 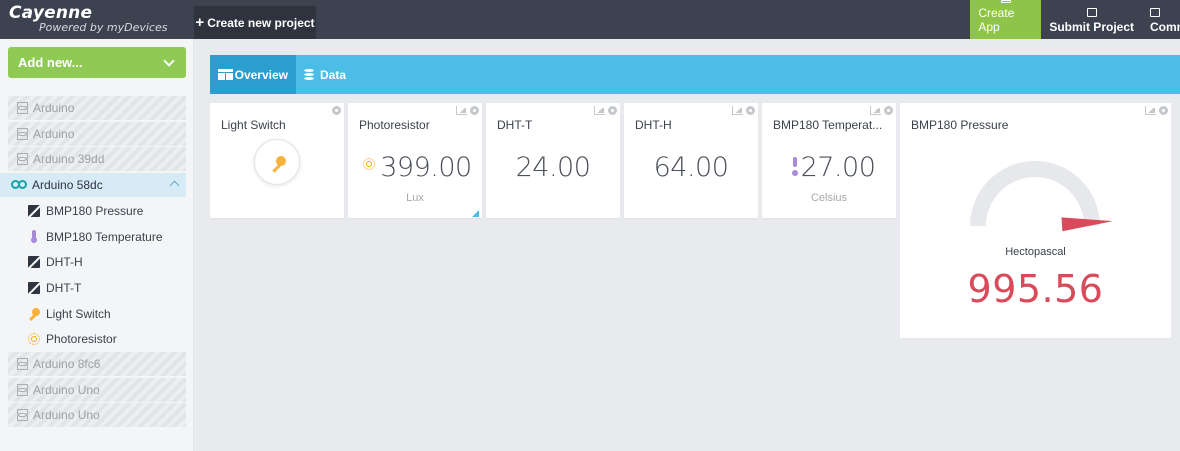 I want to click on device-item: Arduino 39dd, so click(x=97, y=159).